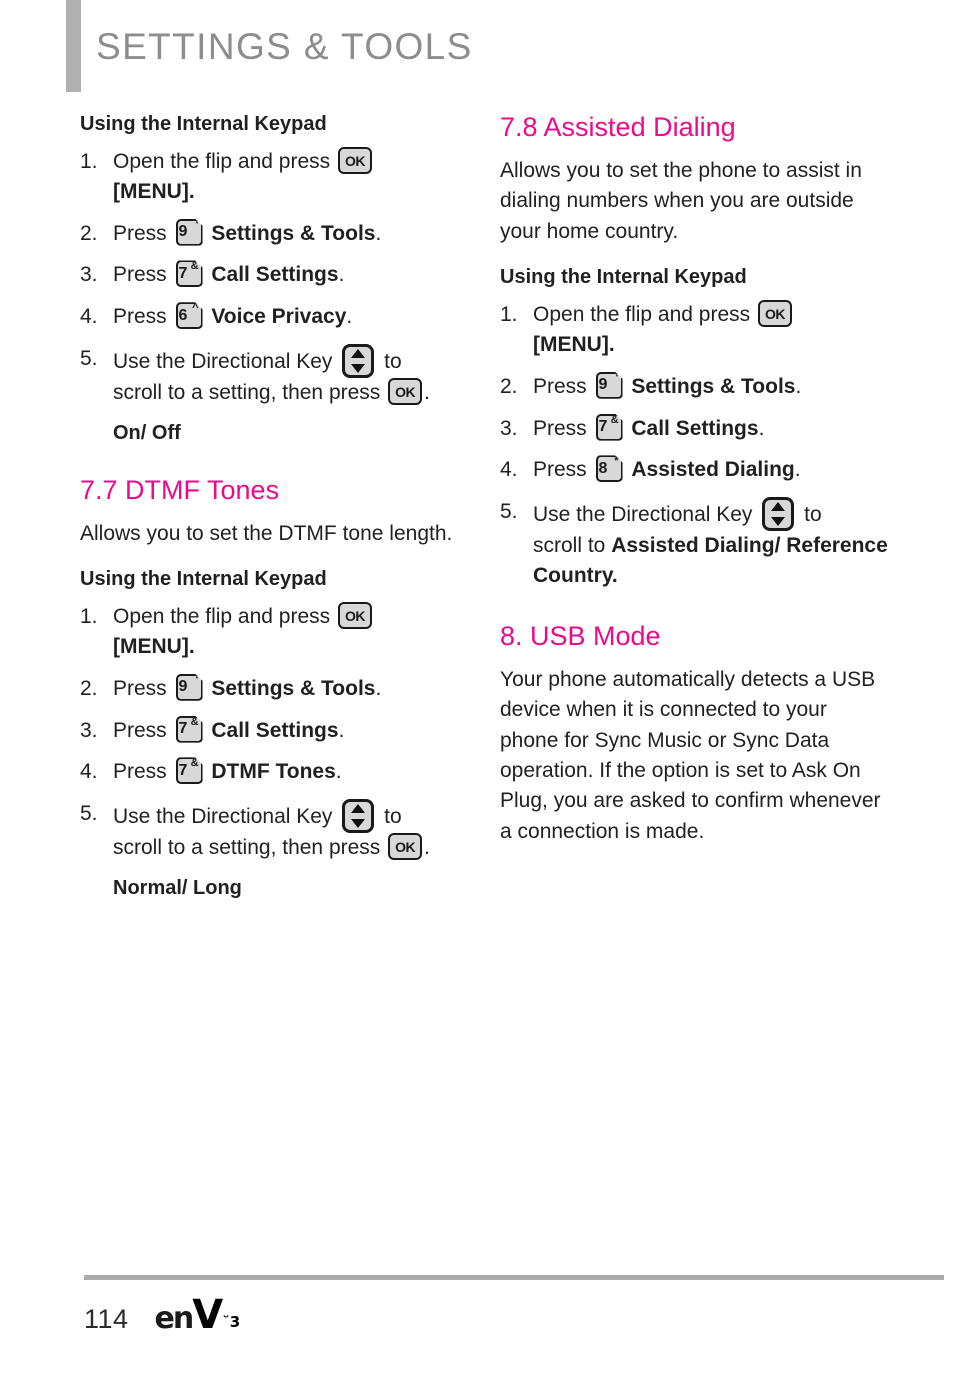 This screenshot has height=1374, width=954. I want to click on sub-heading-using-internal-keypad-assisted: Using the Internal Keypad, so click(623, 277).